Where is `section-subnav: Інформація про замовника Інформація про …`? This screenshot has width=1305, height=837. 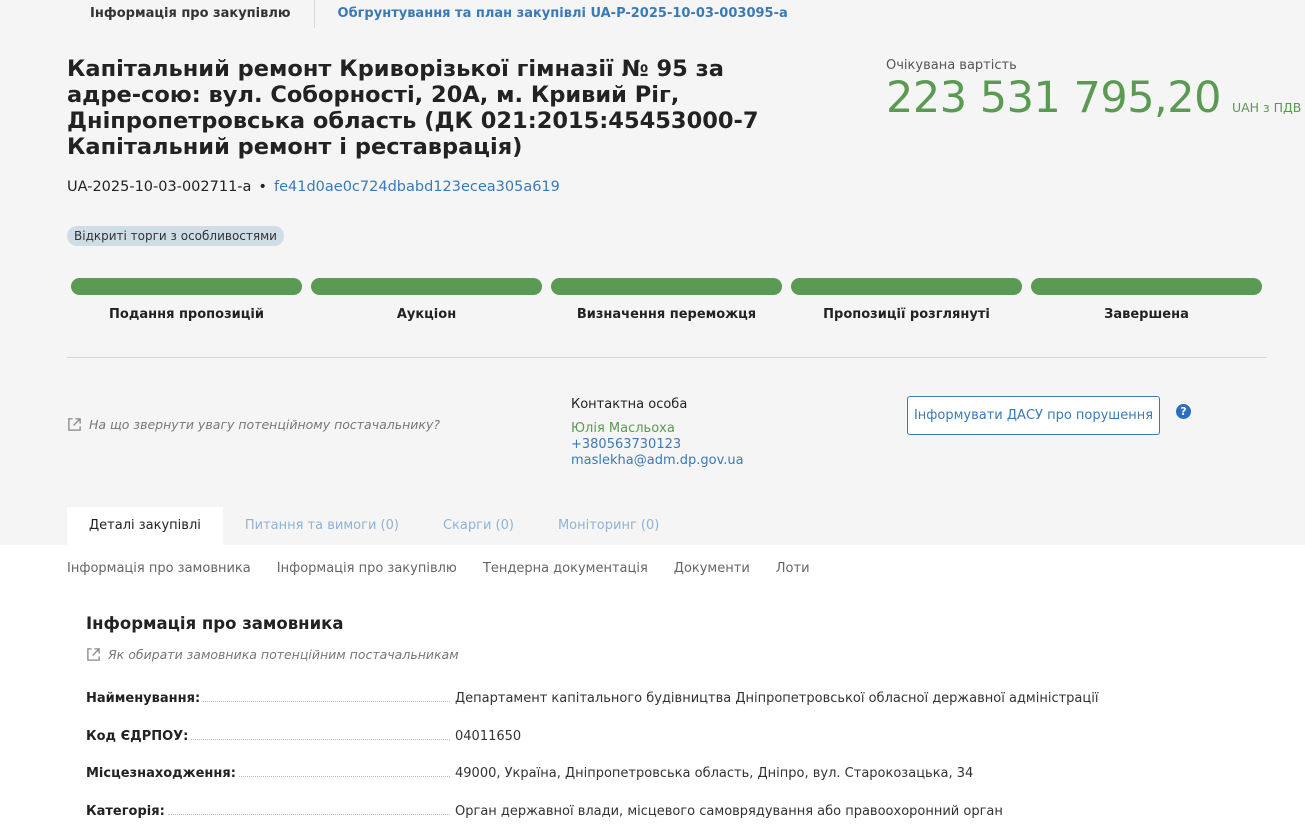 section-subnav: Інформація про замовника Інформація про … is located at coordinates (451, 568).